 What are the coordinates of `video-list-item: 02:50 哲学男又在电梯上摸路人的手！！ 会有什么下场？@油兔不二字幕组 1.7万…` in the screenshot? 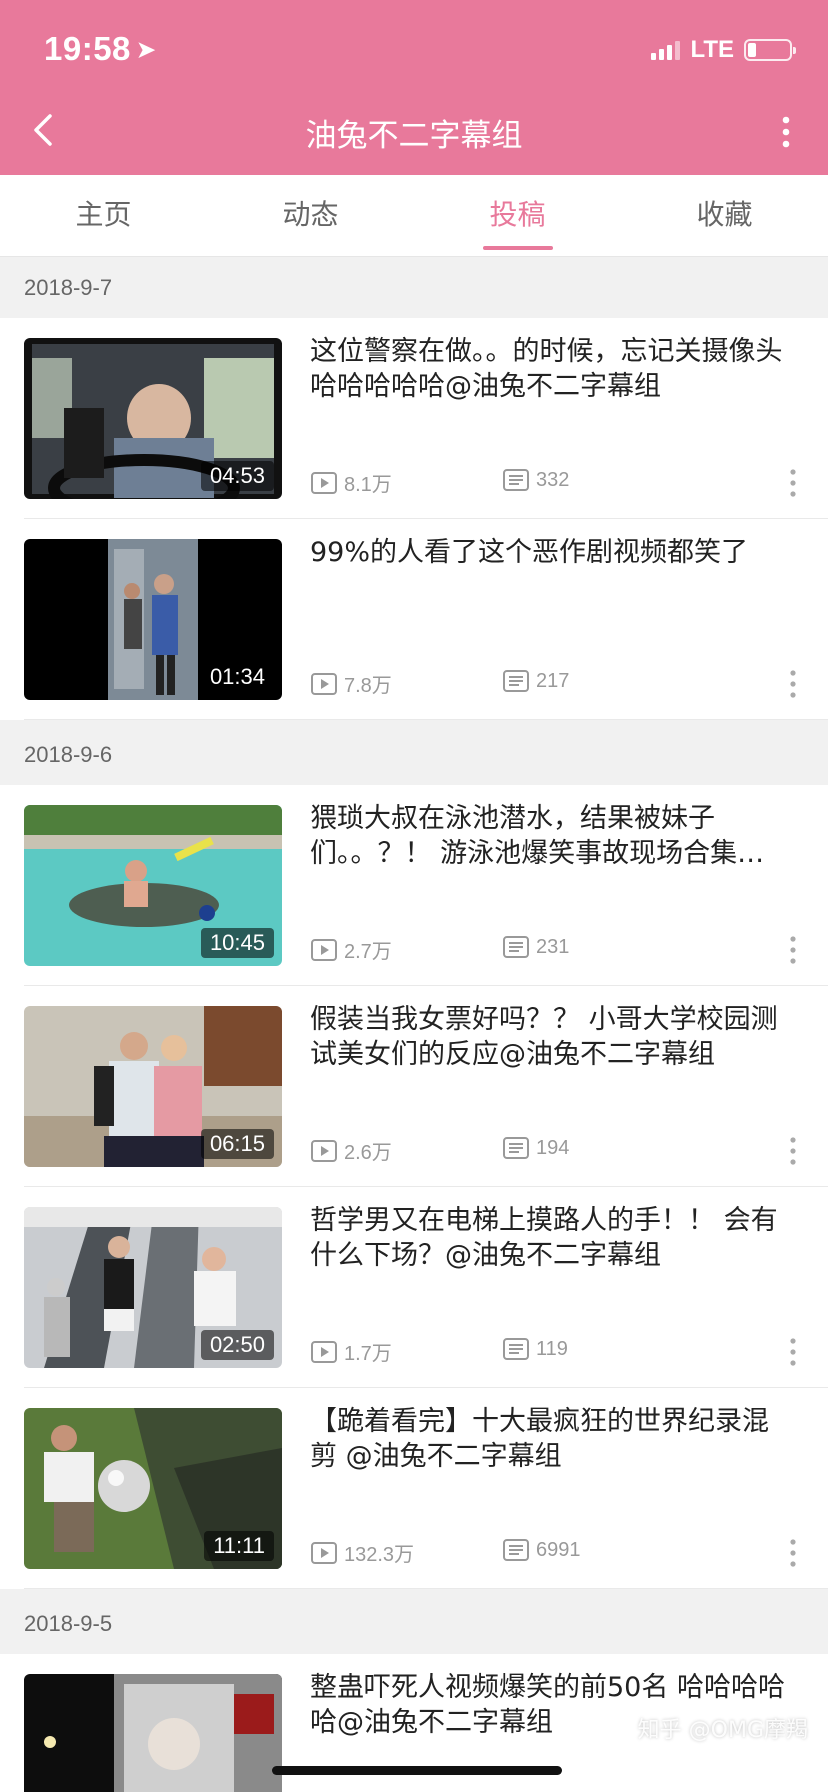 It's located at (414, 1287).